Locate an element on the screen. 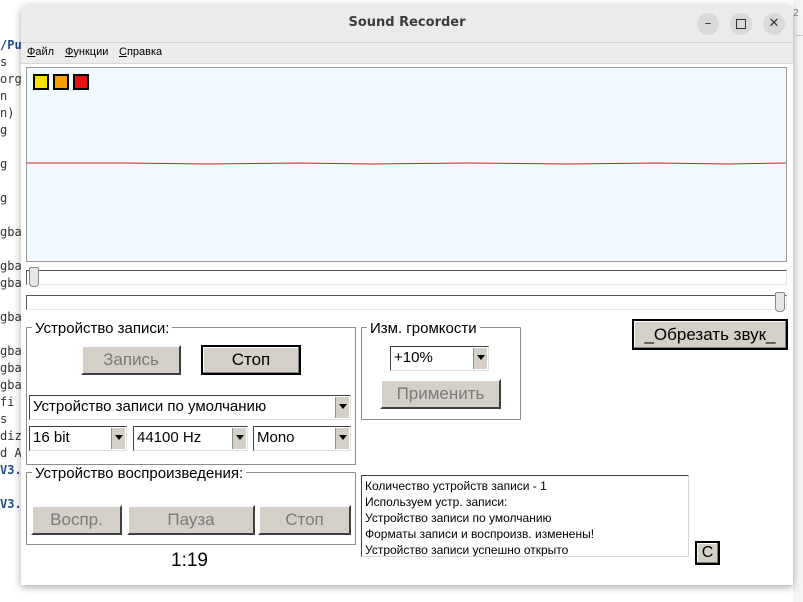 Image resolution: width=803 pixels, height=602 pixels. minimize-icon: – is located at coordinates (708, 23).